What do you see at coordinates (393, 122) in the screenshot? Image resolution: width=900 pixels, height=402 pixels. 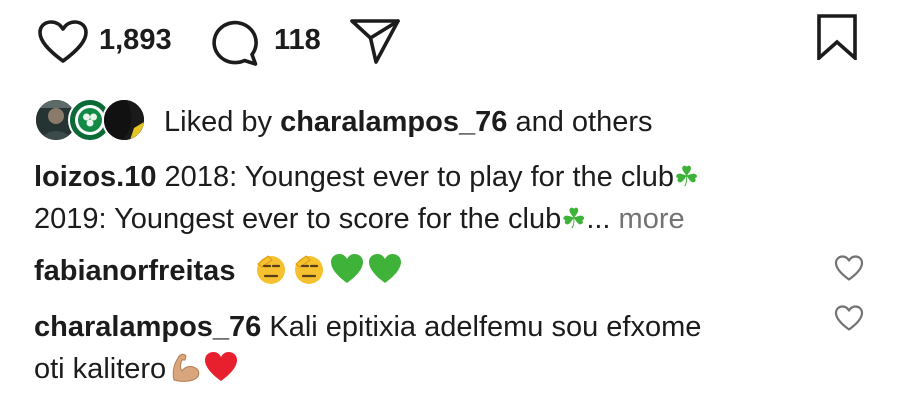 I see `liked-by-user: charalampos_76` at bounding box center [393, 122].